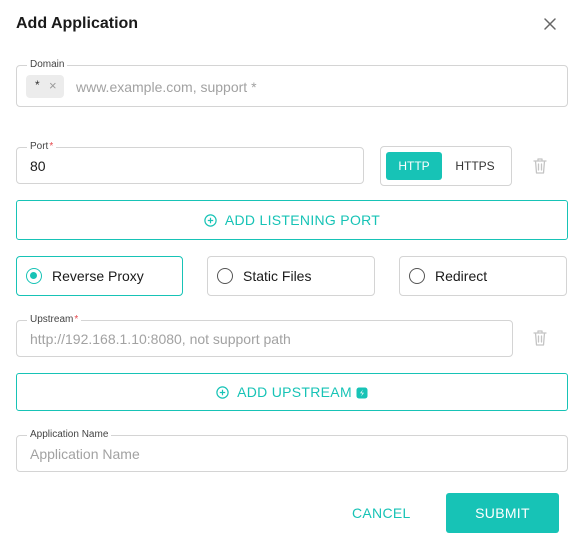 This screenshot has height=541, width=580. What do you see at coordinates (85, 454) in the screenshot?
I see `application-name-input: Application Name` at bounding box center [85, 454].